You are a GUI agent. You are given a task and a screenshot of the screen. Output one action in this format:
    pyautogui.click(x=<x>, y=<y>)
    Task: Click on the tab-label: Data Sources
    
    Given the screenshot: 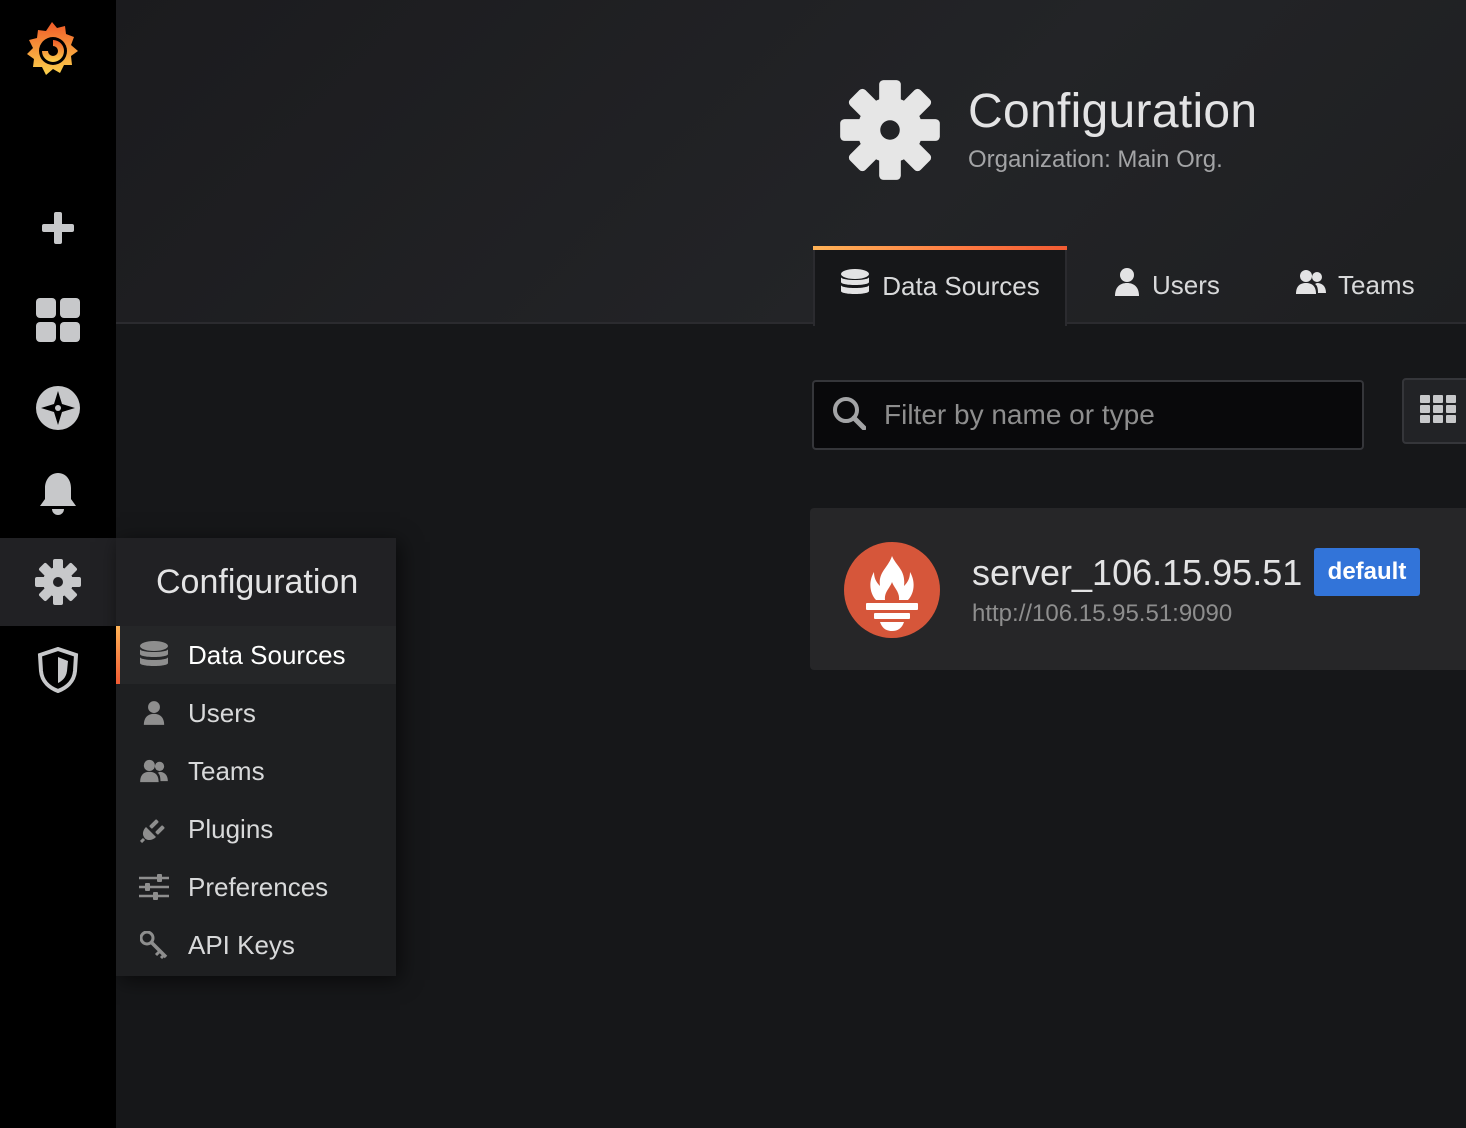 What is the action you would take?
    pyautogui.click(x=961, y=285)
    